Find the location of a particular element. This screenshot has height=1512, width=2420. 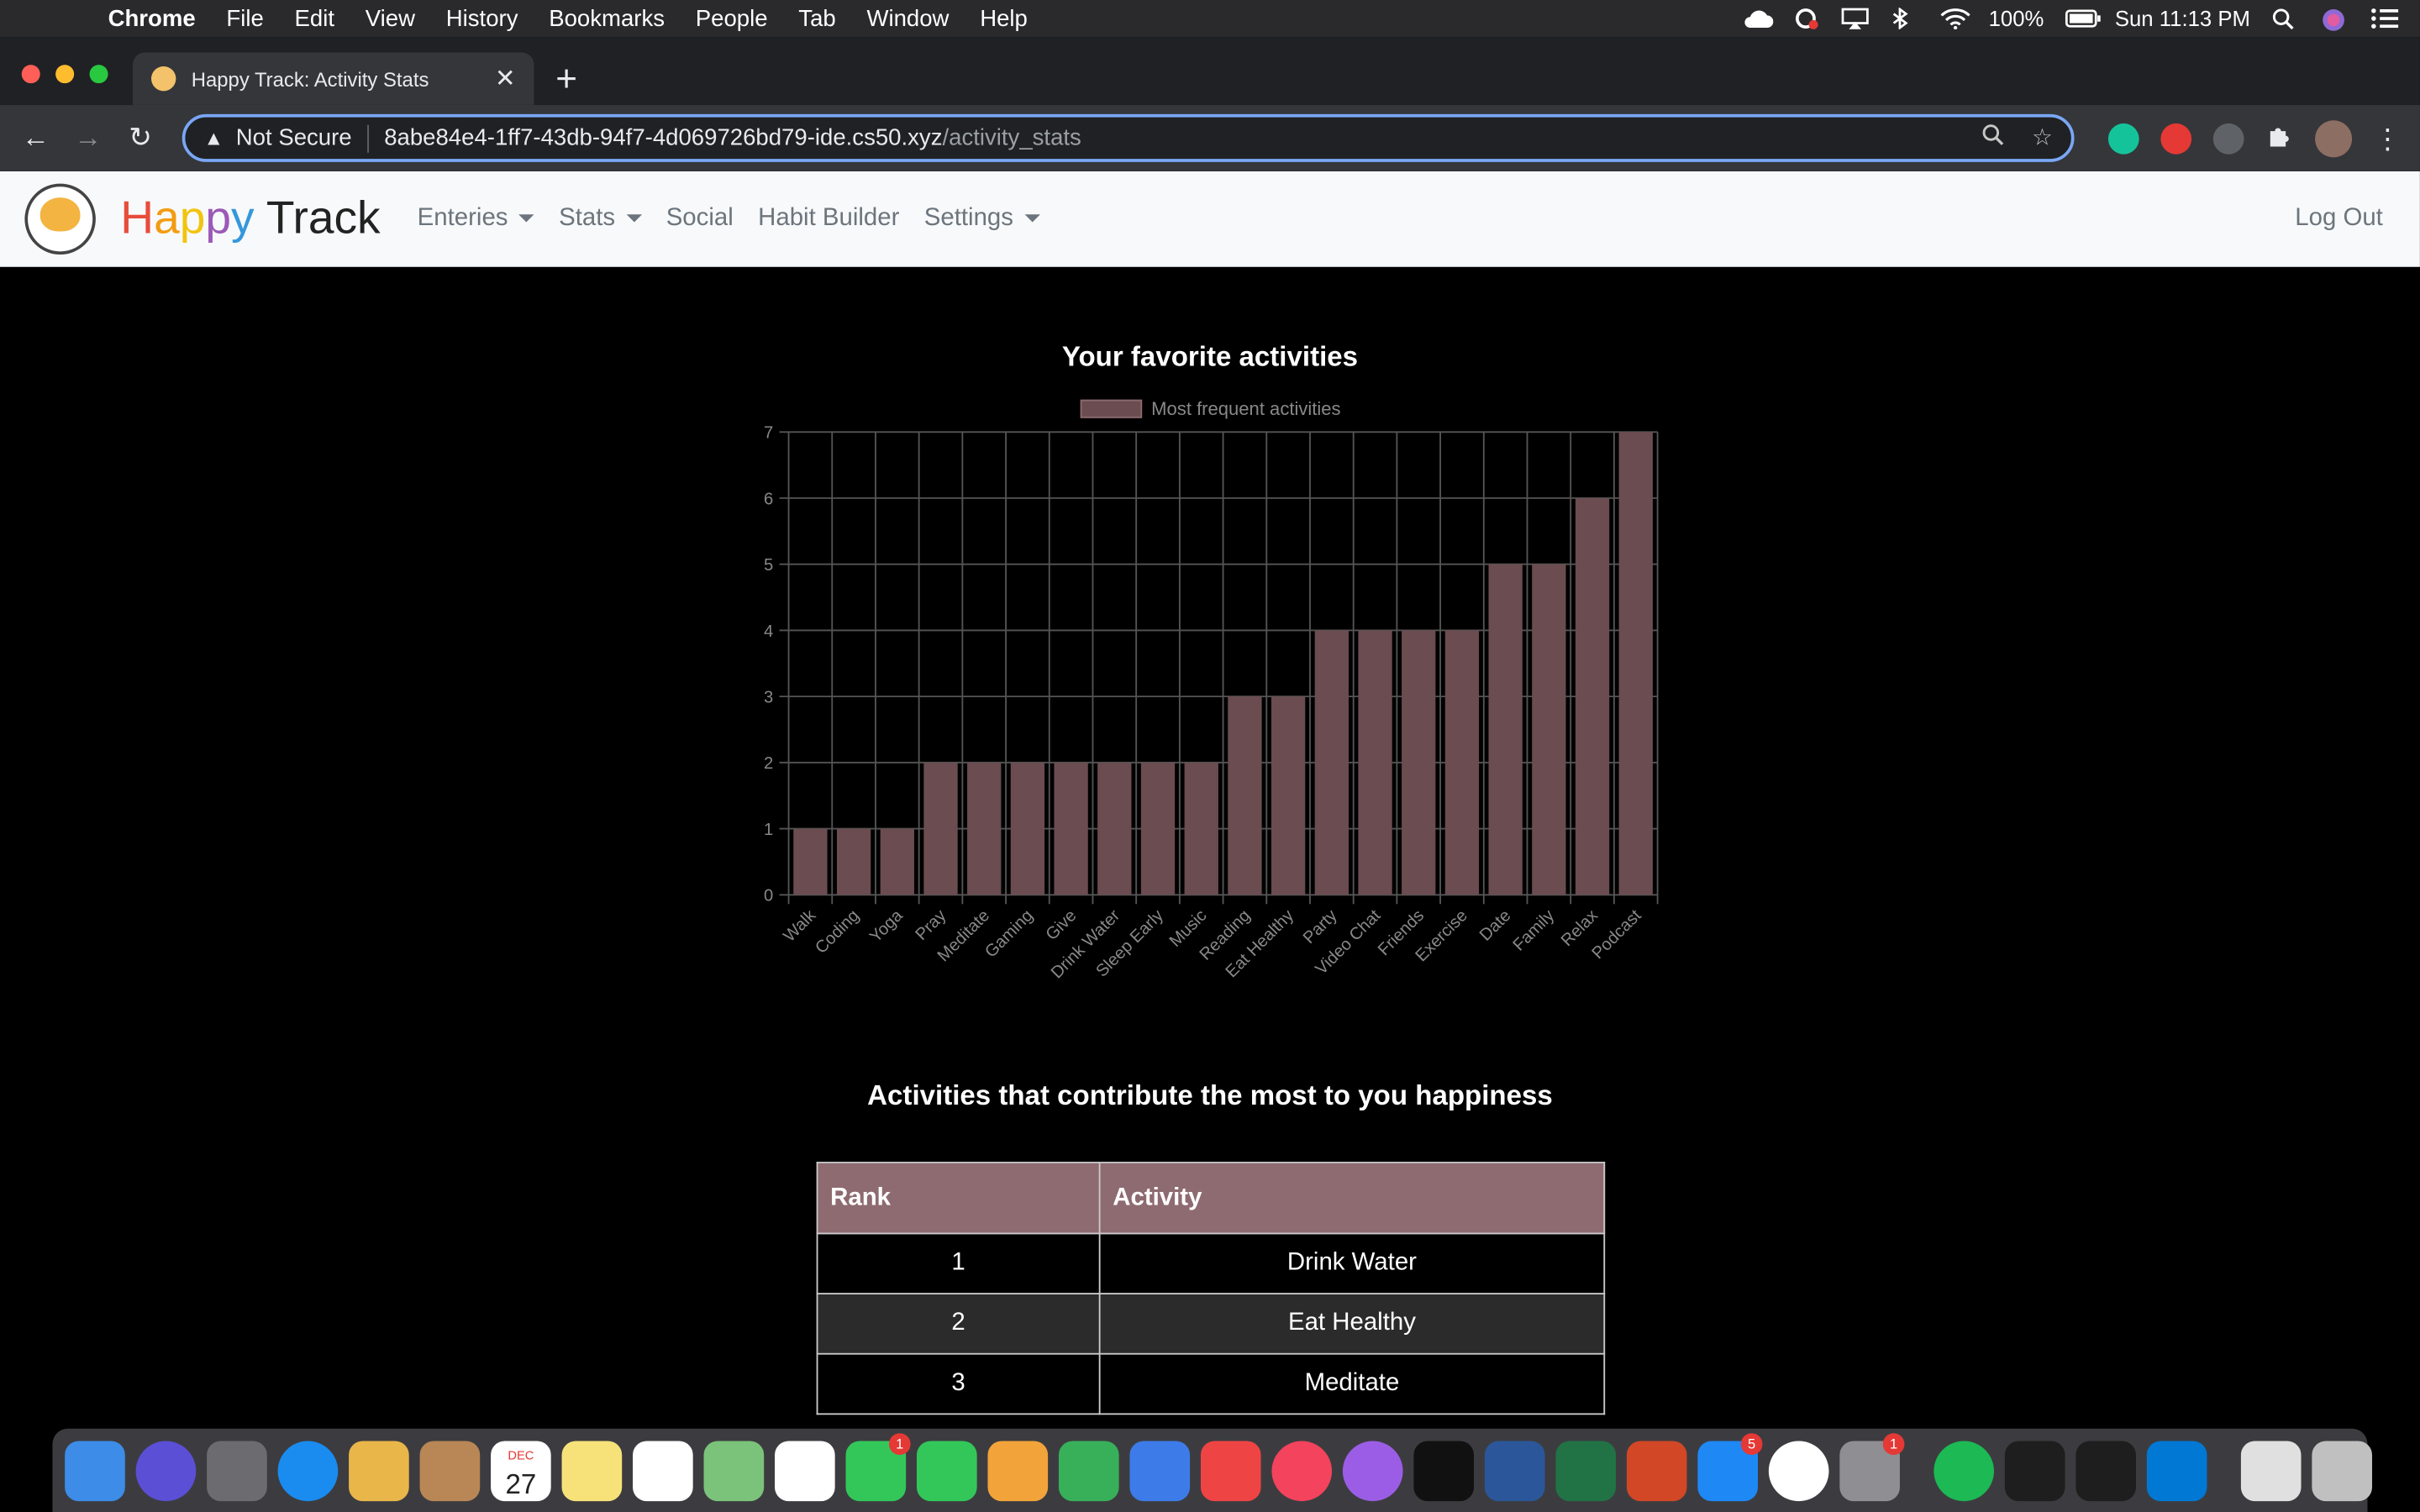

back-button: ← is located at coordinates (35, 138).